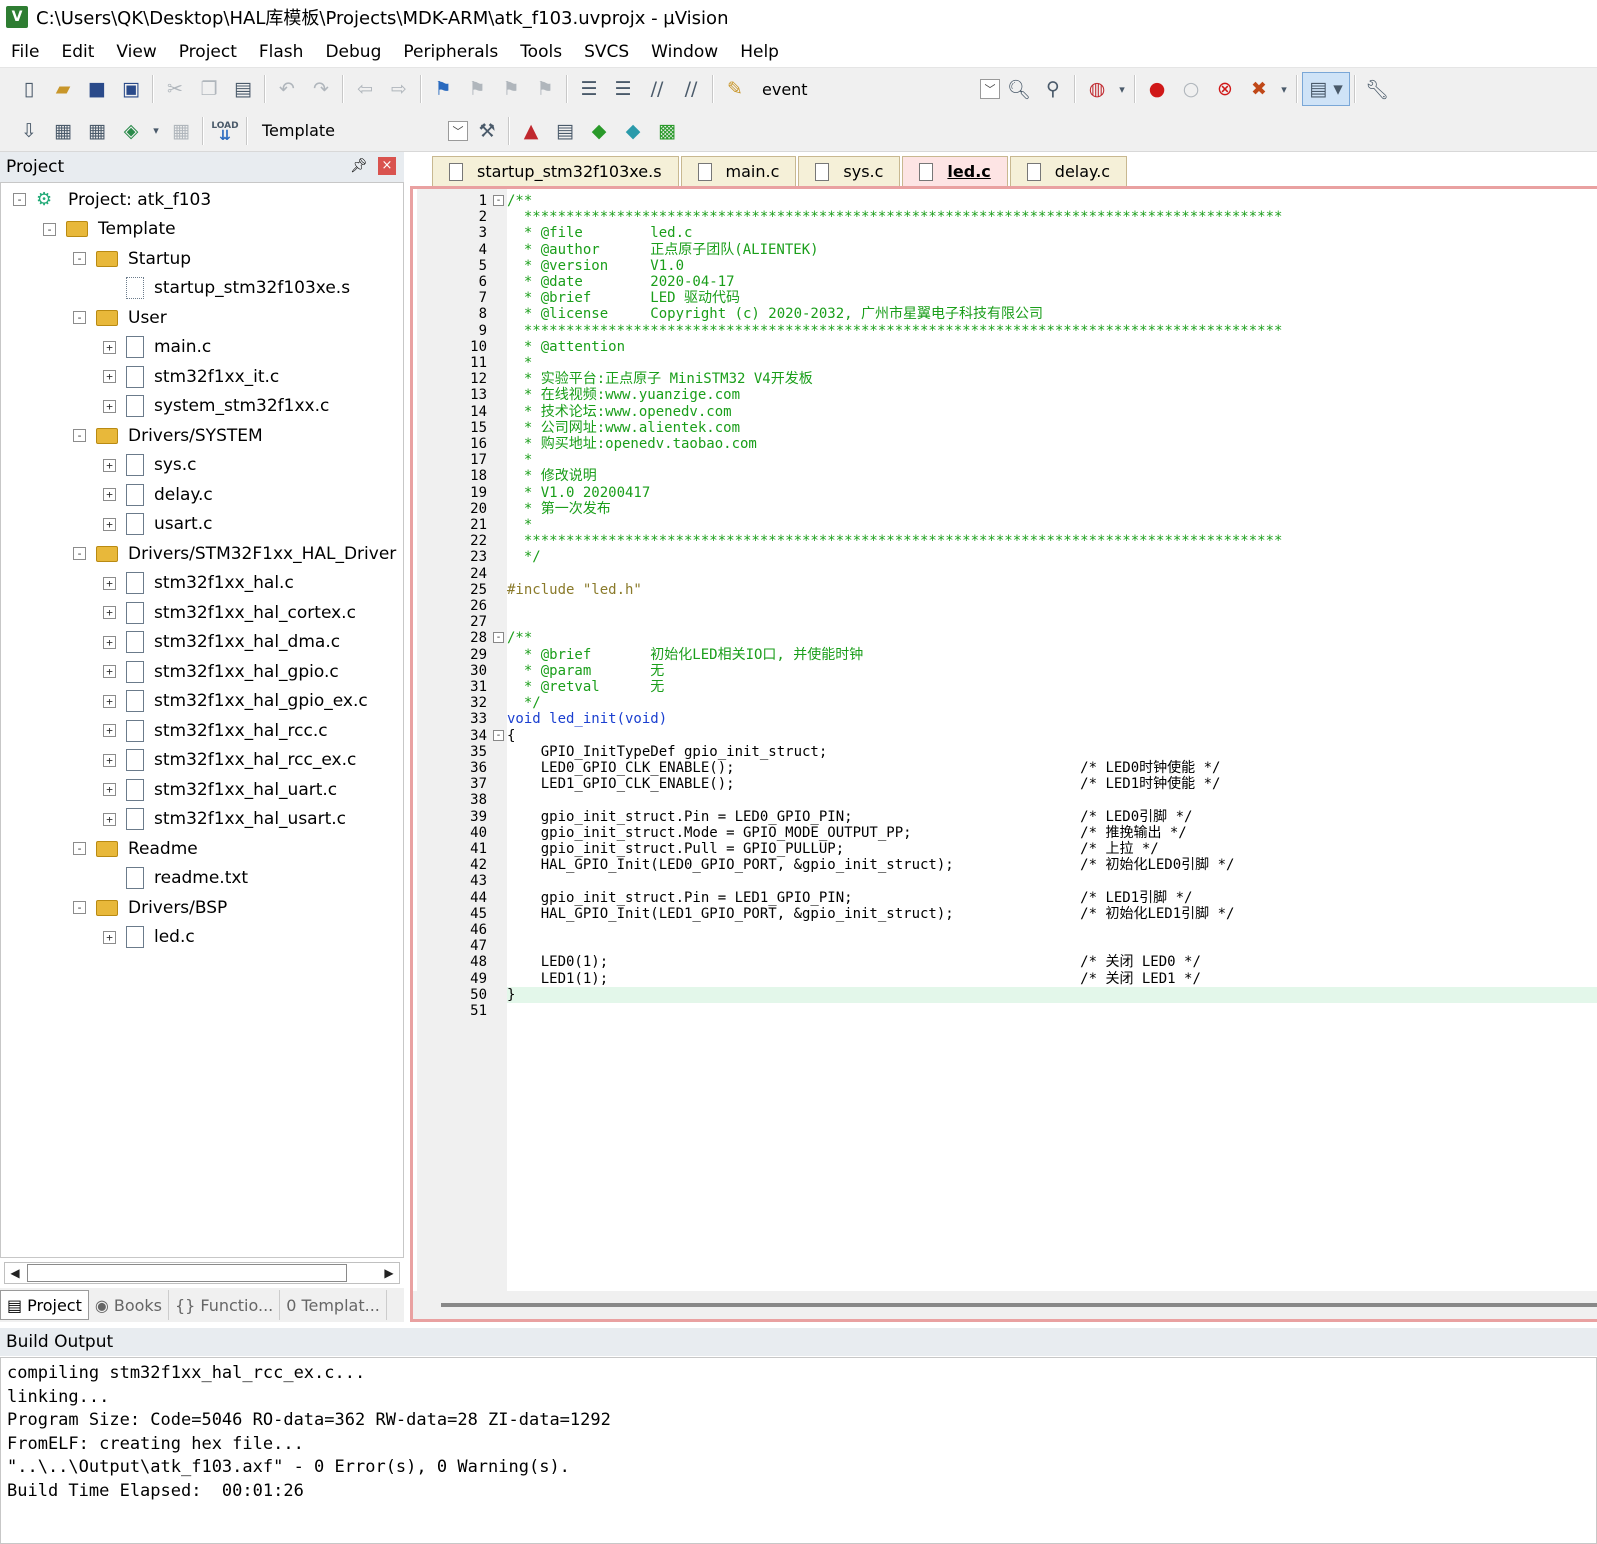 The height and width of the screenshot is (1544, 1597). I want to click on rebuild-icon: ▦, so click(97, 131).